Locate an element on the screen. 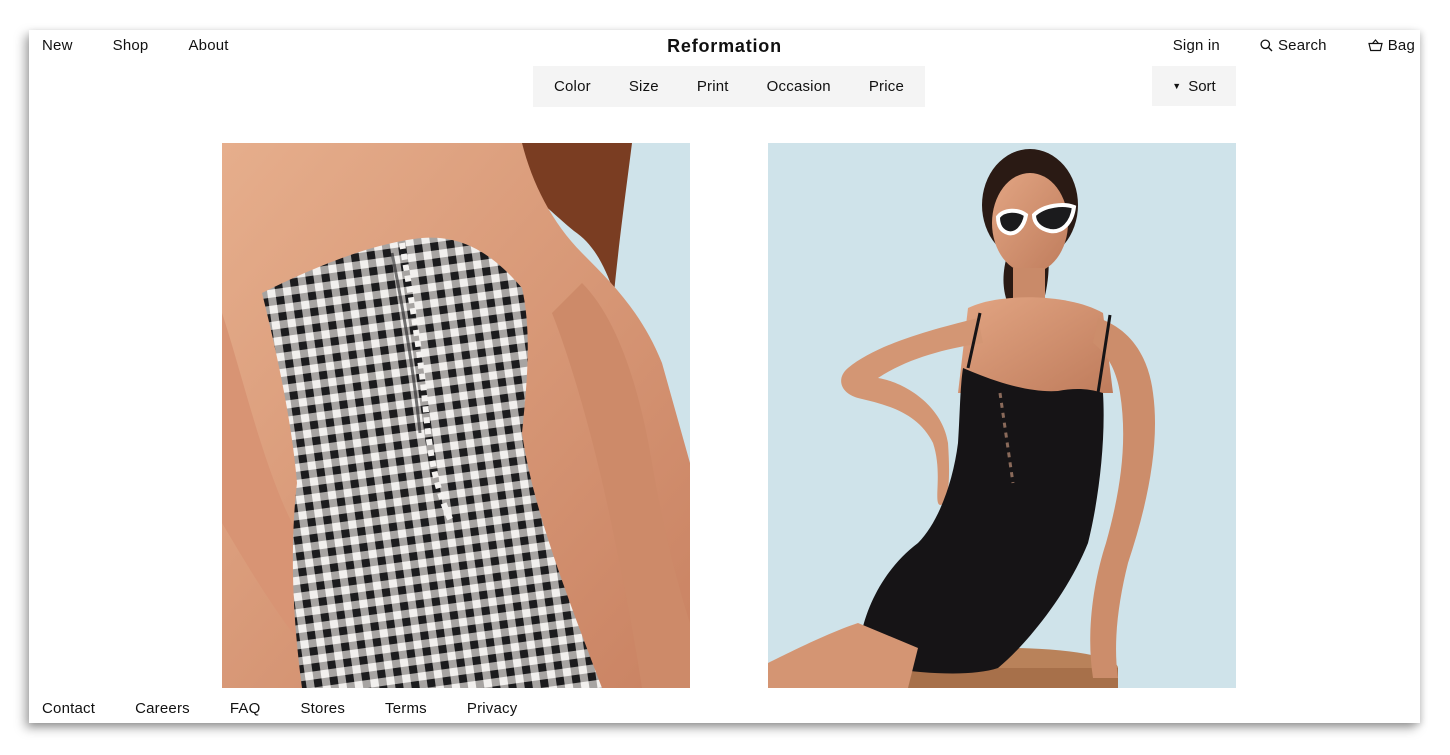 Image resolution: width=1450 pixels, height=755 pixels. bag-label: Bag is located at coordinates (1401, 45).